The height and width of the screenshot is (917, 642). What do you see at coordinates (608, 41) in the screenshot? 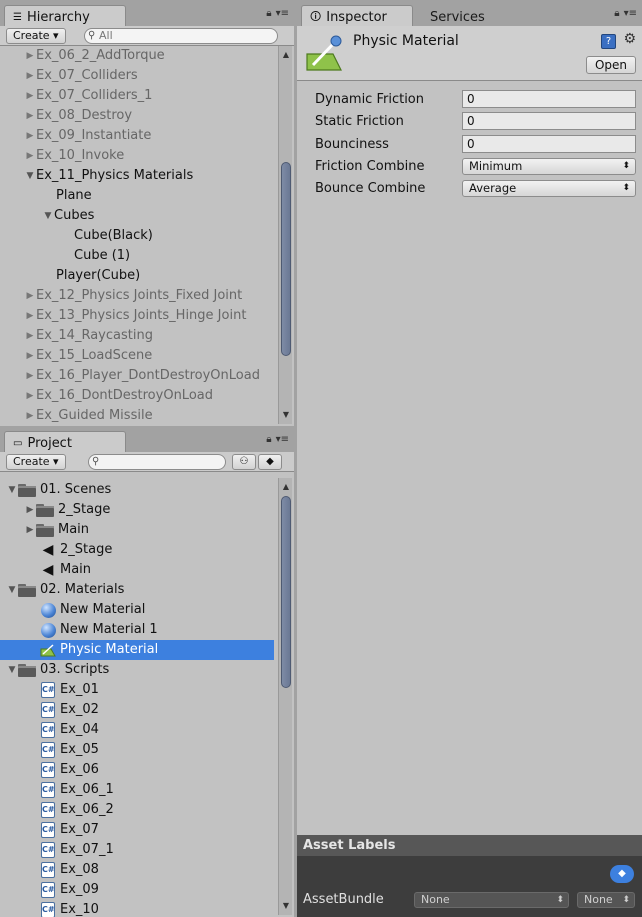
I see `help-book-icon: ?` at bounding box center [608, 41].